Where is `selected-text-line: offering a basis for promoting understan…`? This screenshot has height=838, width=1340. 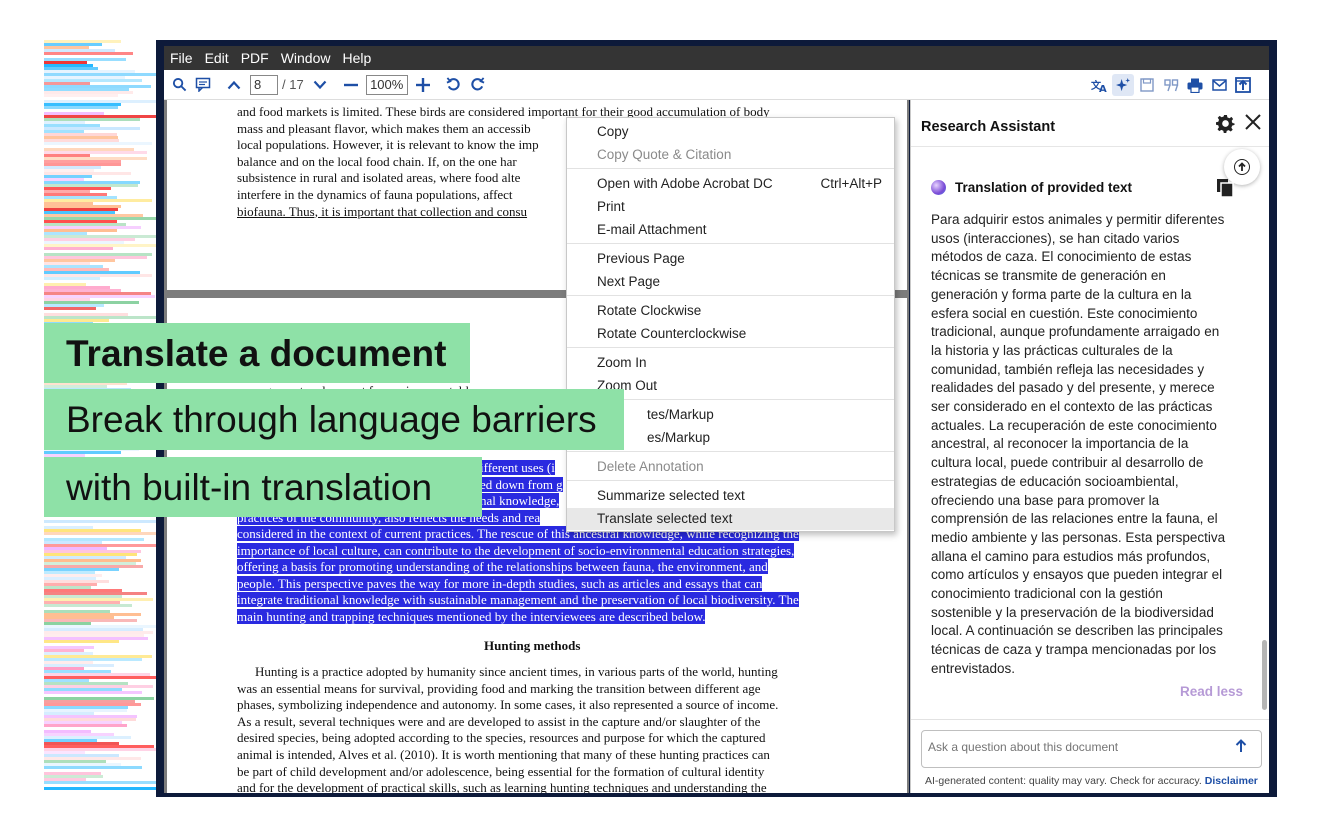
selected-text-line: offering a basis for promoting understan… is located at coordinates (502, 567).